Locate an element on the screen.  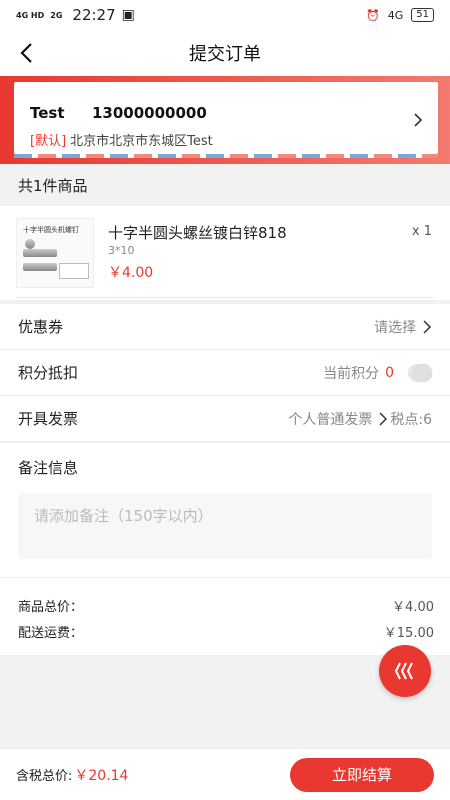
page-title: 提交订单 is located at coordinates (225, 54).